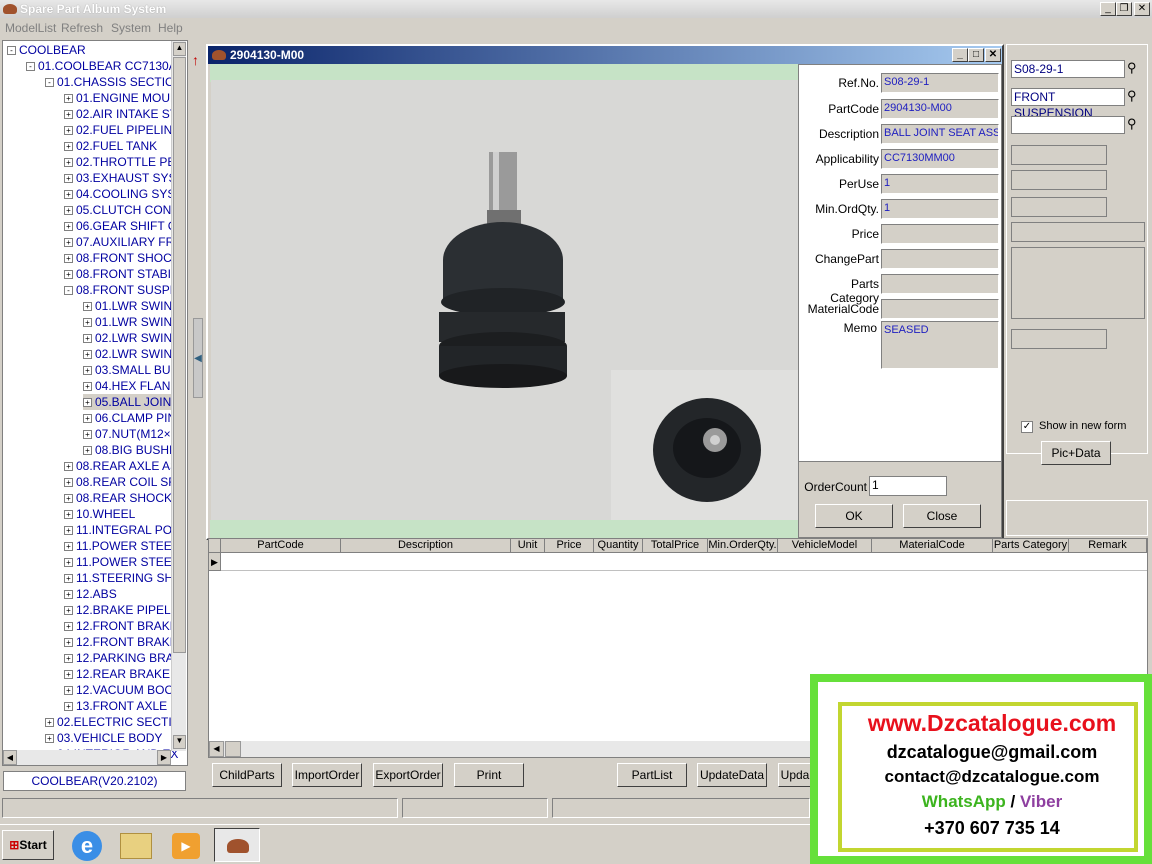  I want to click on tree-node: +08.BIG BUSHI, so click(127, 450).